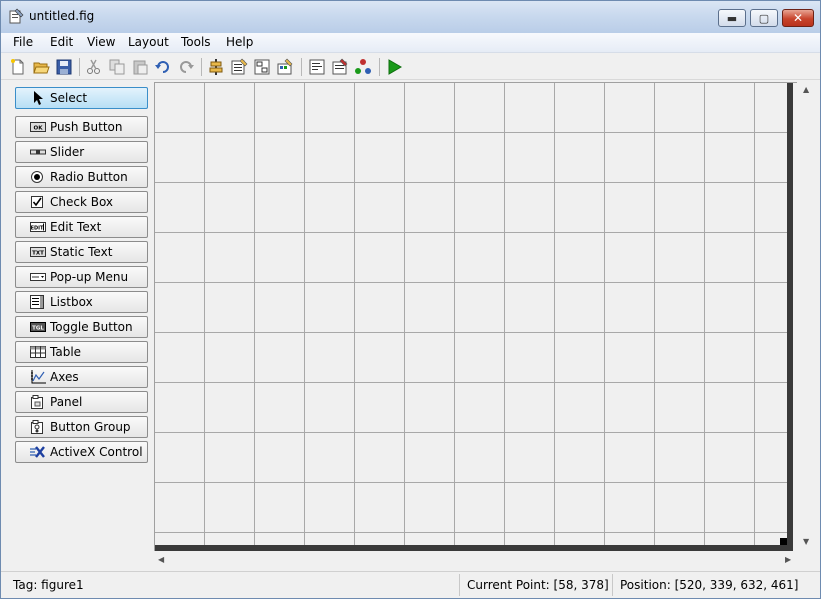 This screenshot has height=599, width=821. What do you see at coordinates (475, 560) in the screenshot?
I see `horizontal-scrollbar: ◀ ▶` at bounding box center [475, 560].